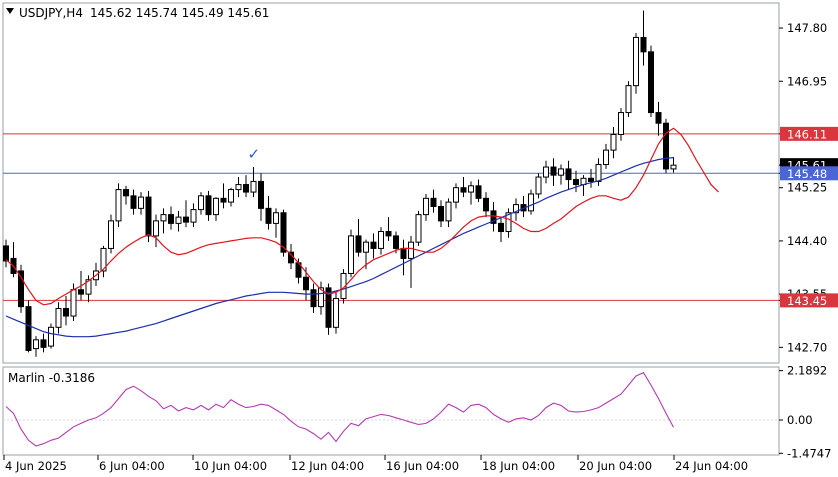 This screenshot has width=838, height=477. What do you see at coordinates (807, 347) in the screenshot?
I see `price-label: 142.70` at bounding box center [807, 347].